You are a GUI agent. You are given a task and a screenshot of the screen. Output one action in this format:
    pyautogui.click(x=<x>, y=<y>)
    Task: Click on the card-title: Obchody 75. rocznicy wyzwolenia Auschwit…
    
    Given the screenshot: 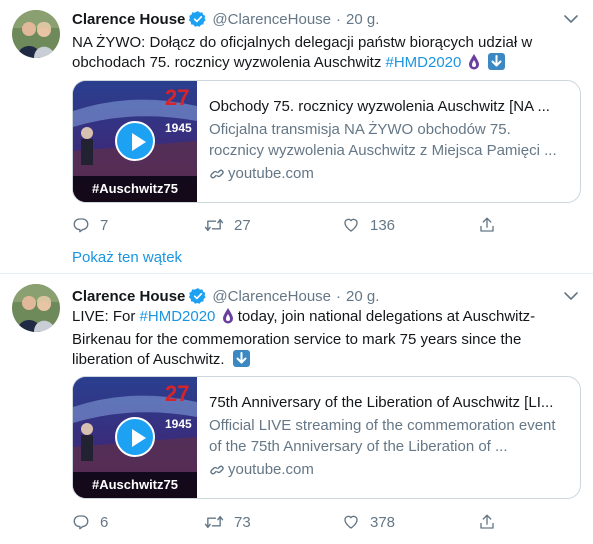 What is the action you would take?
    pyautogui.click(x=379, y=106)
    